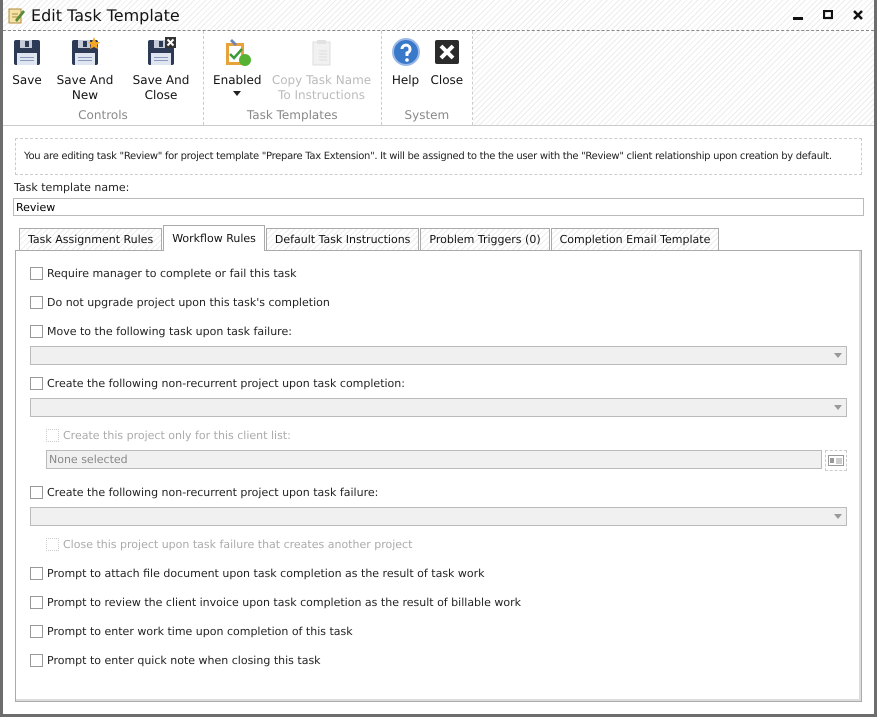 Image resolution: width=877 pixels, height=717 pixels. I want to click on checkbox-label: Prompt to enter work time upon completion of this task, so click(200, 631).